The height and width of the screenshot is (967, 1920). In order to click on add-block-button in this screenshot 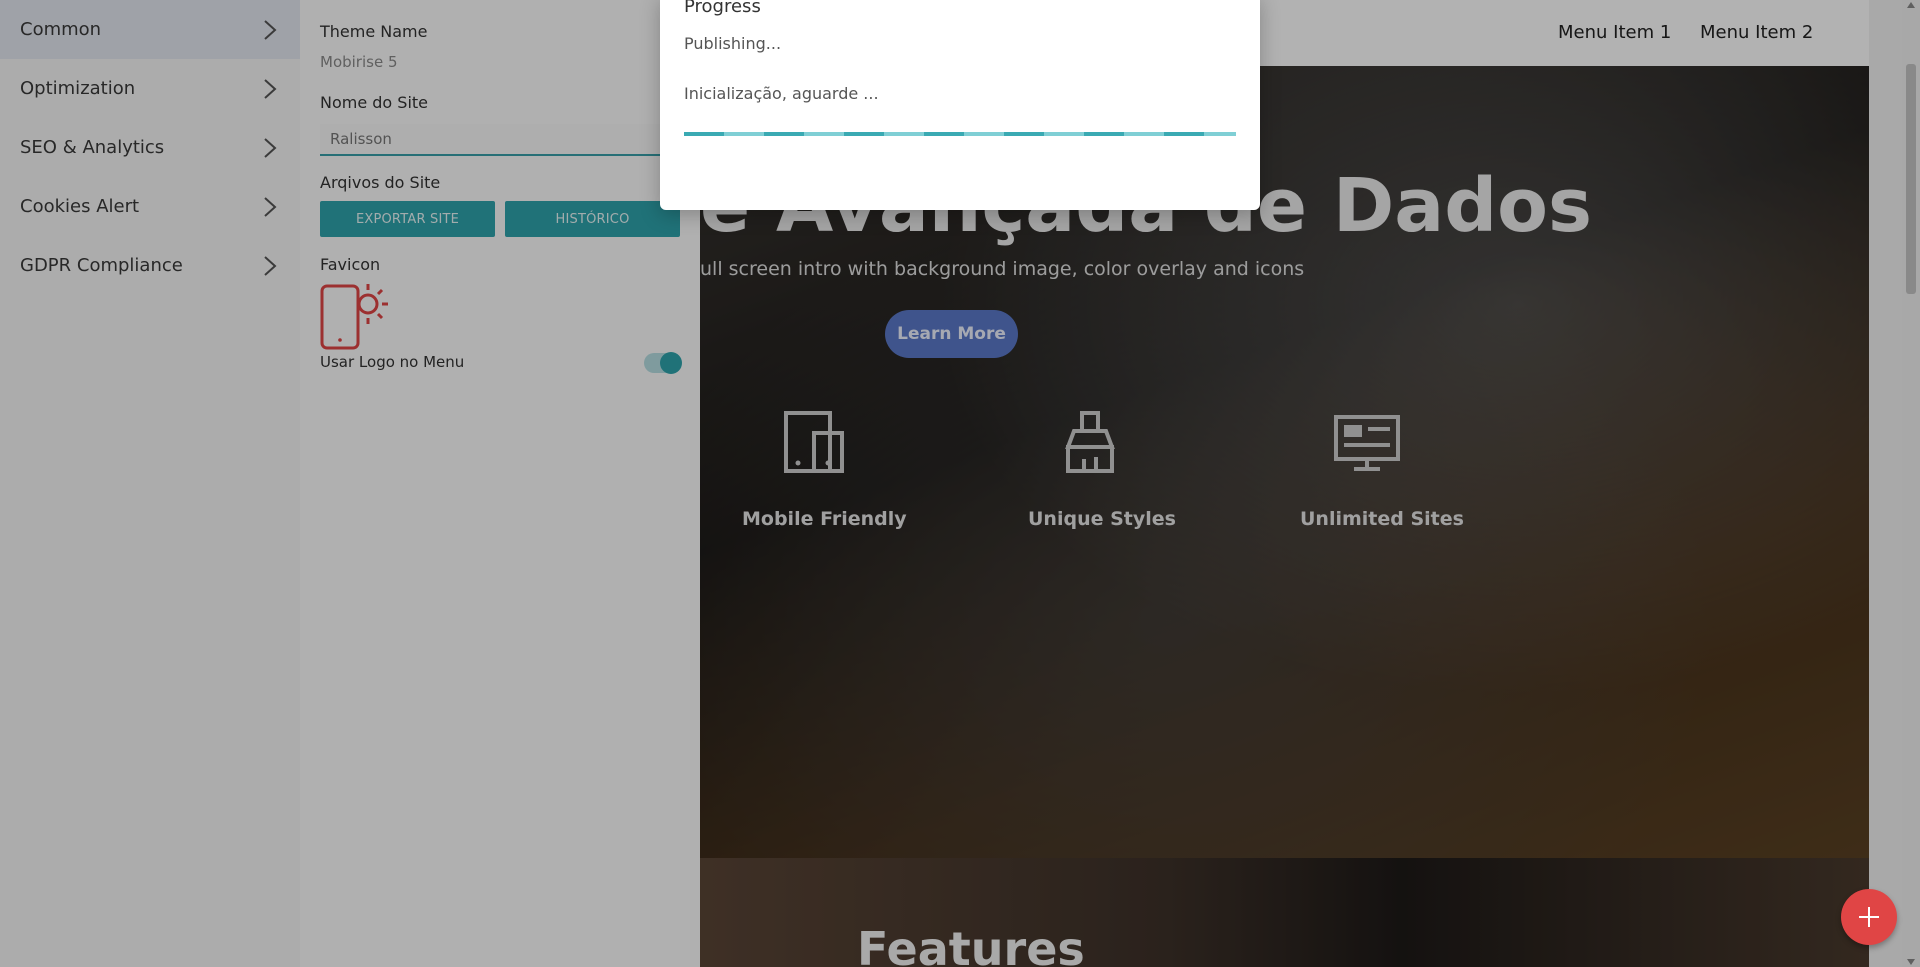, I will do `click(1869, 917)`.